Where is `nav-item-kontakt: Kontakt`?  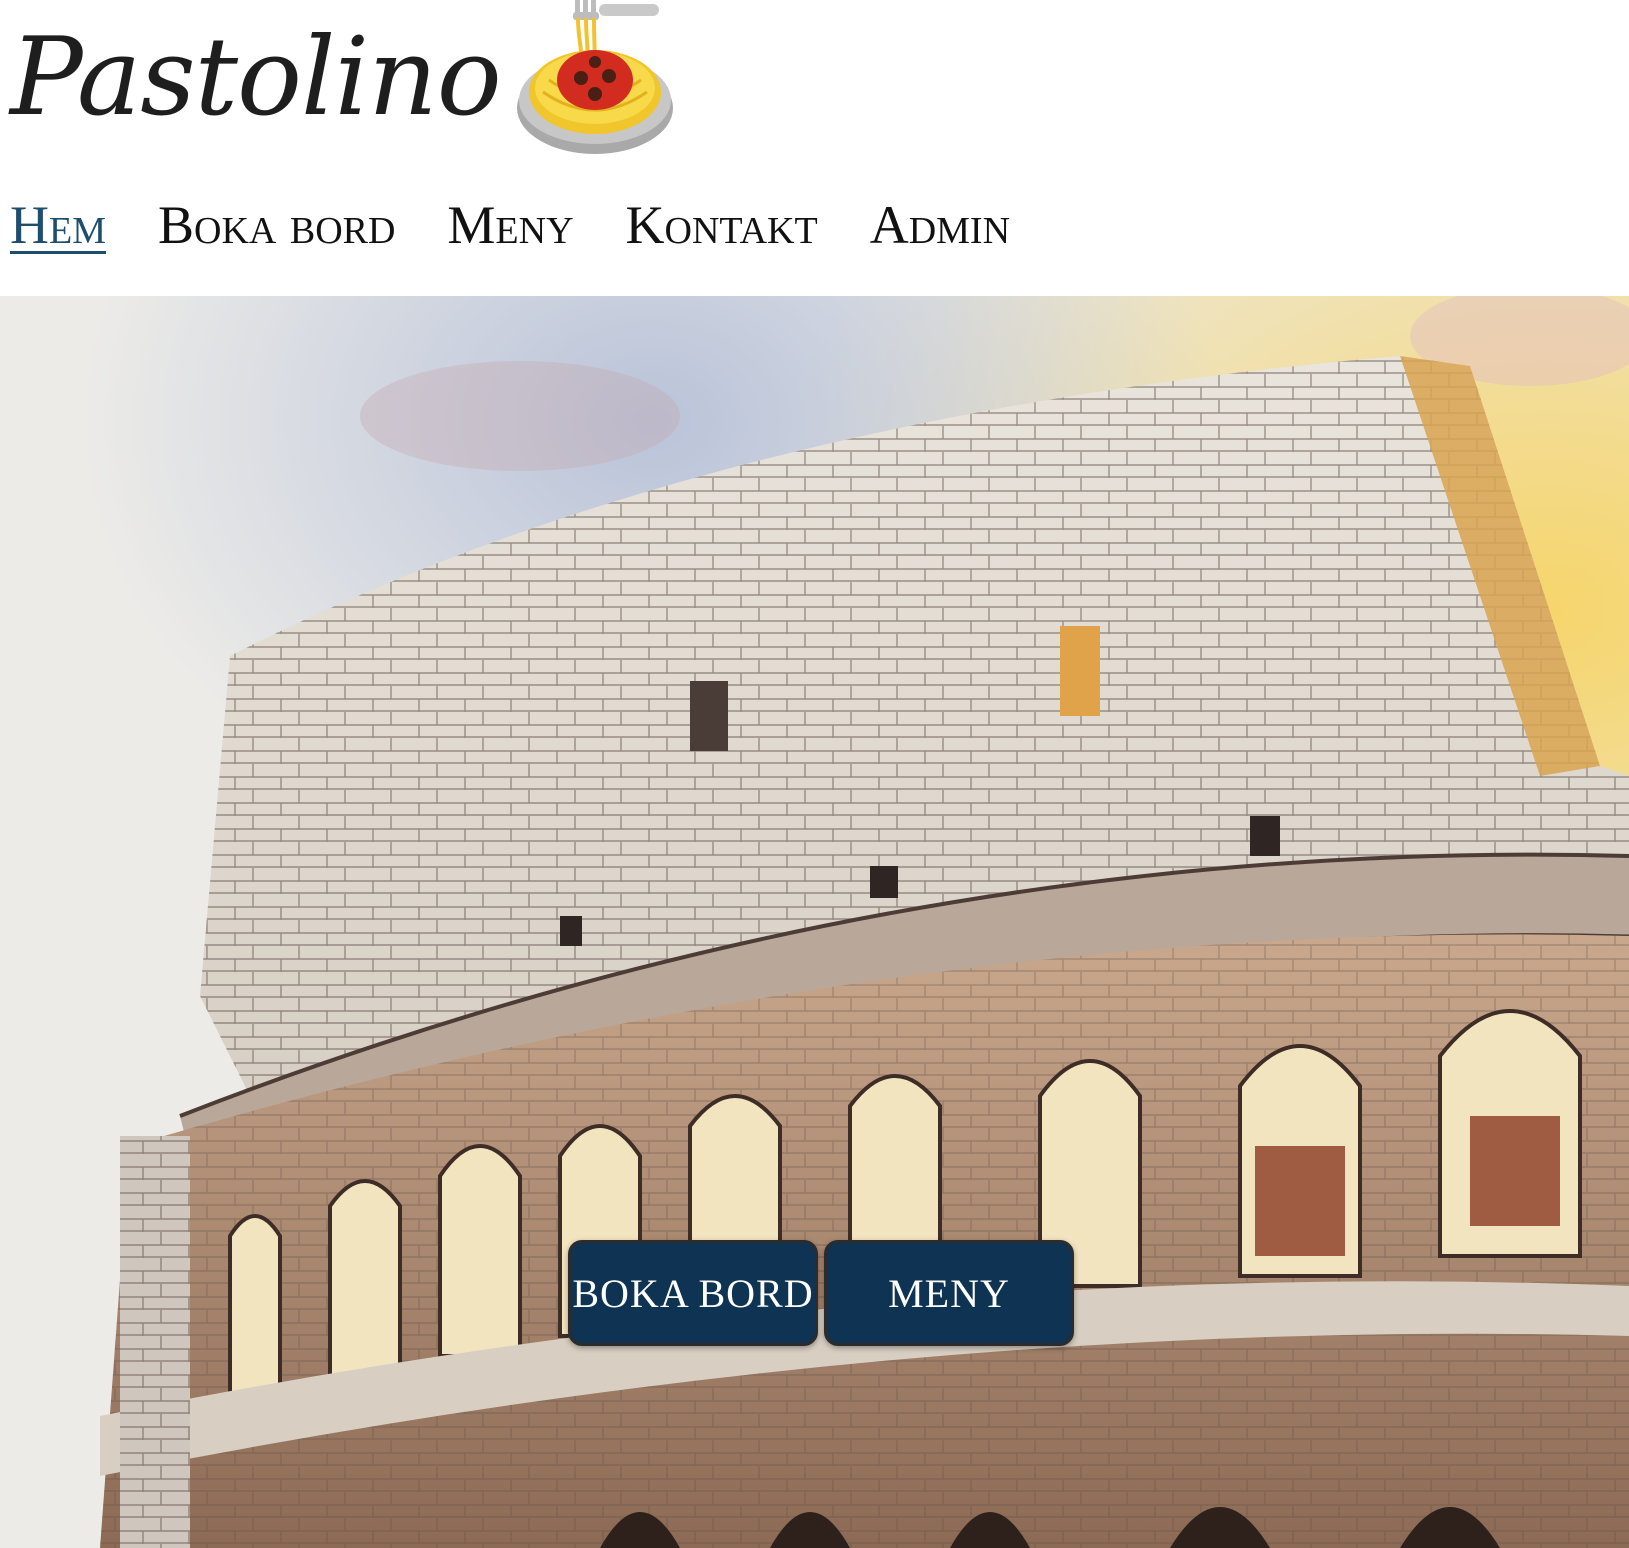 nav-item-kontakt: Kontakt is located at coordinates (722, 225).